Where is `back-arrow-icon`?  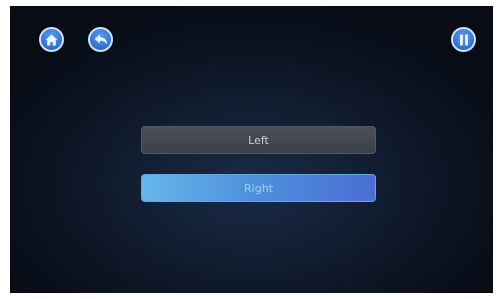
back-arrow-icon is located at coordinates (101, 40).